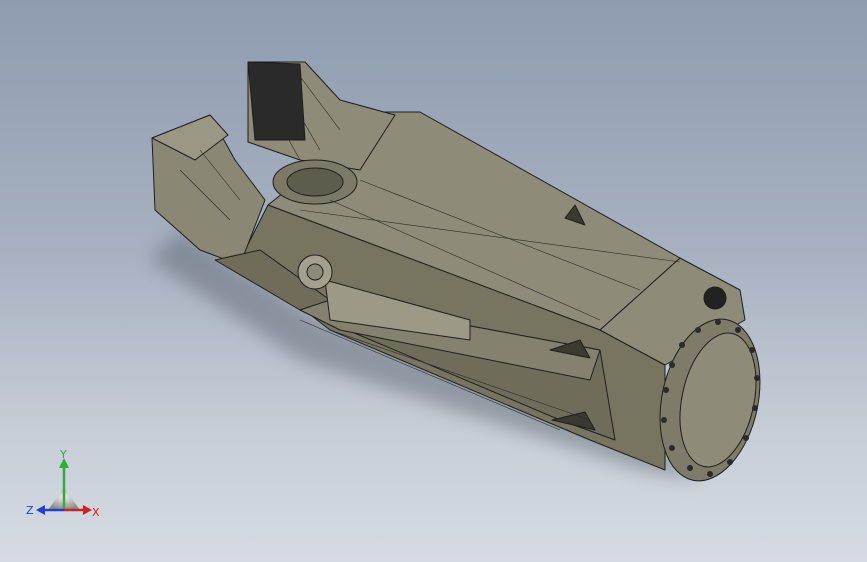  Describe the element at coordinates (30, 510) in the screenshot. I see `z-axis-label: Z` at that location.